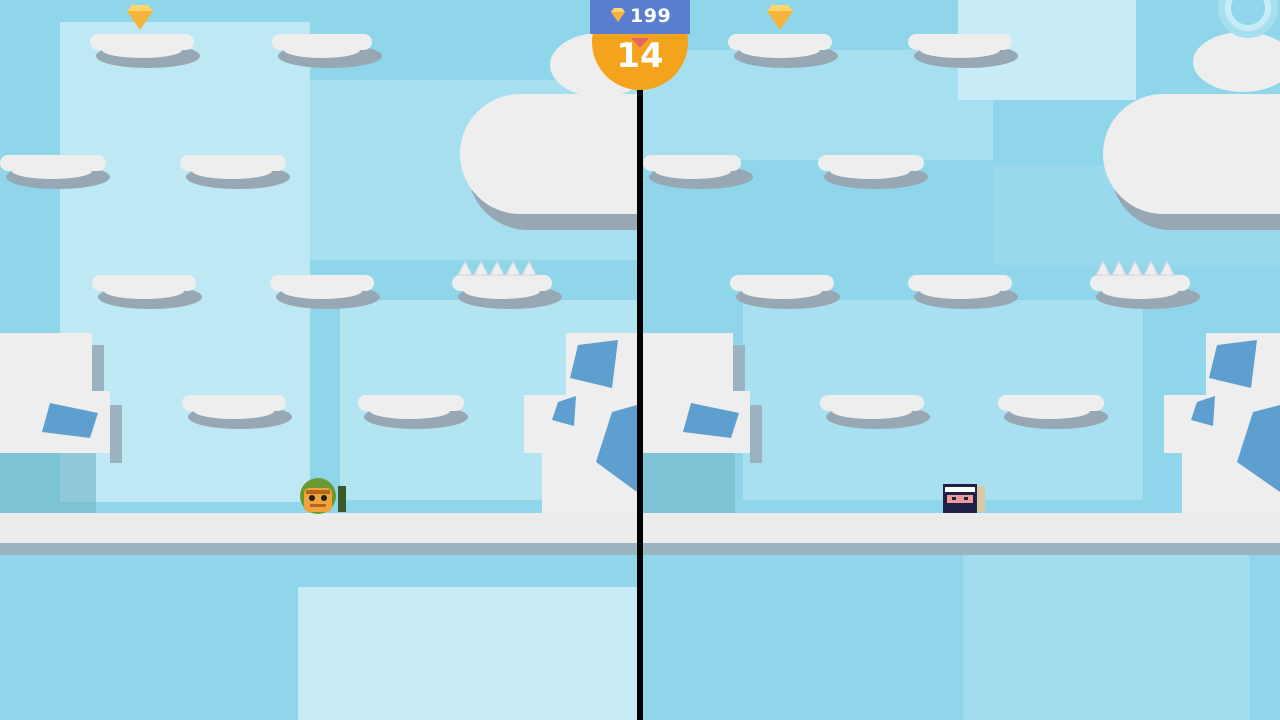 The image size is (1280, 720). Describe the element at coordinates (640, 56) in the screenshot. I see `level-number: 14` at that location.